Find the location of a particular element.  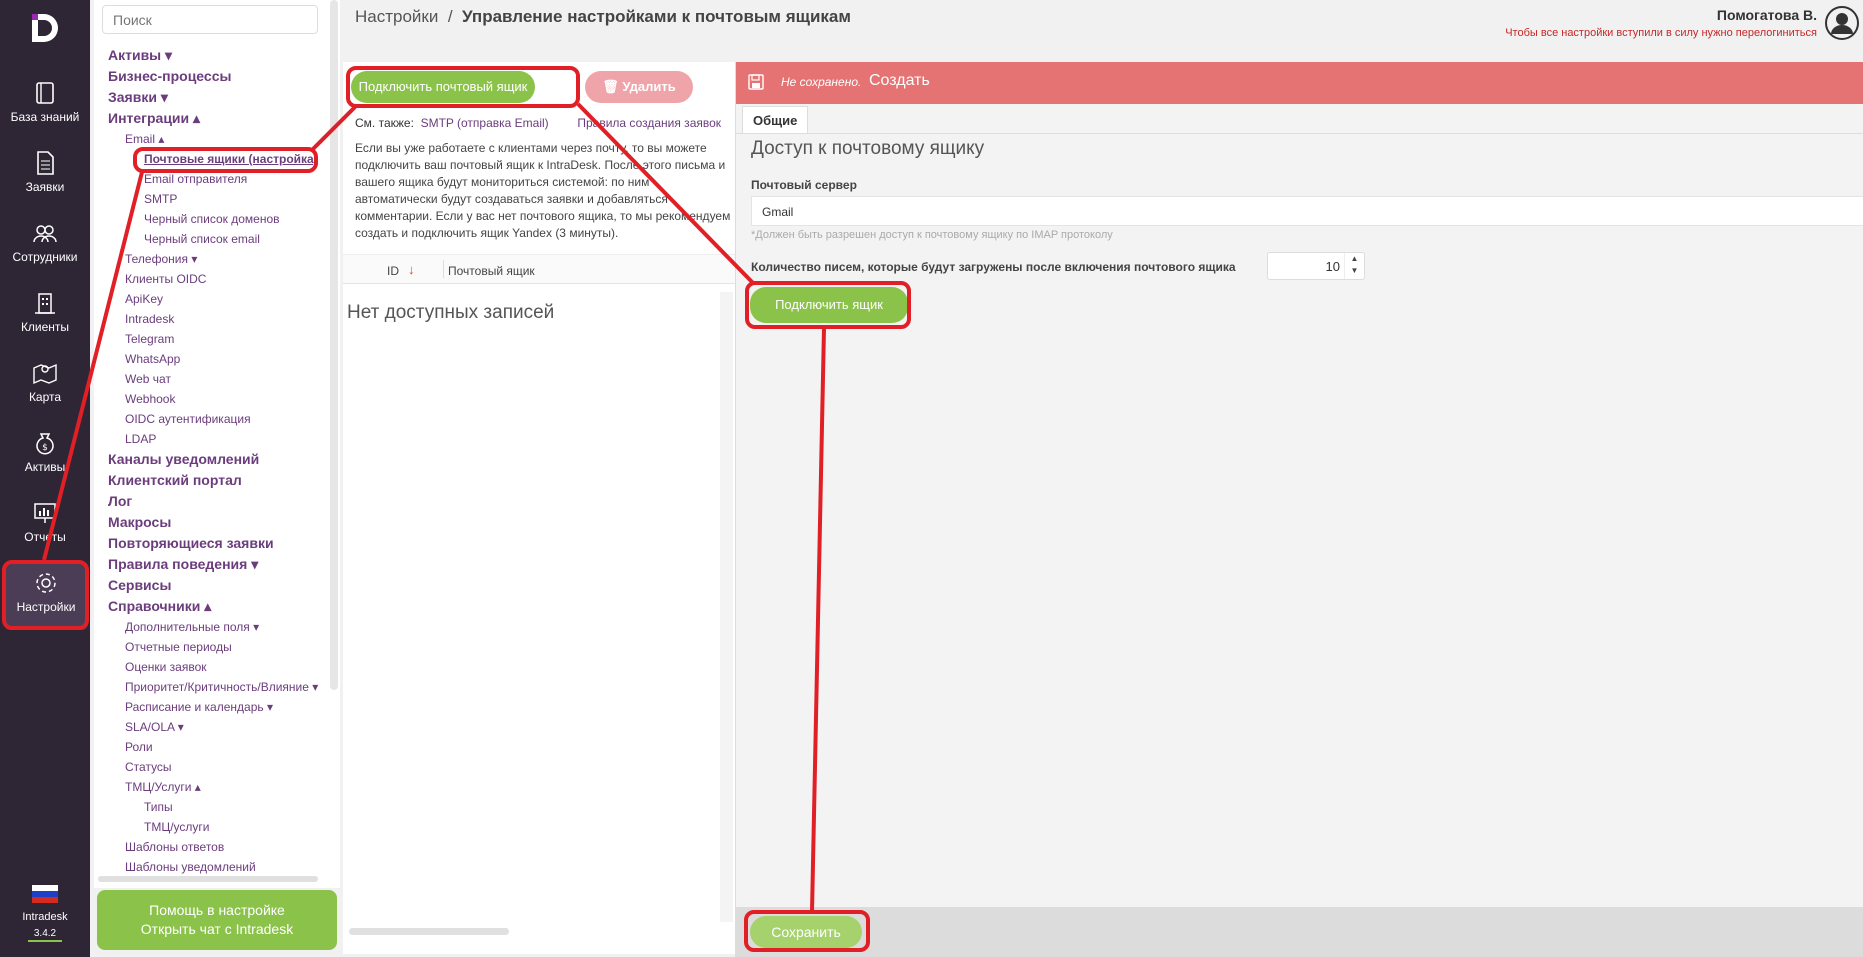

column-mailbox: Почтовый ящик is located at coordinates (491, 271).